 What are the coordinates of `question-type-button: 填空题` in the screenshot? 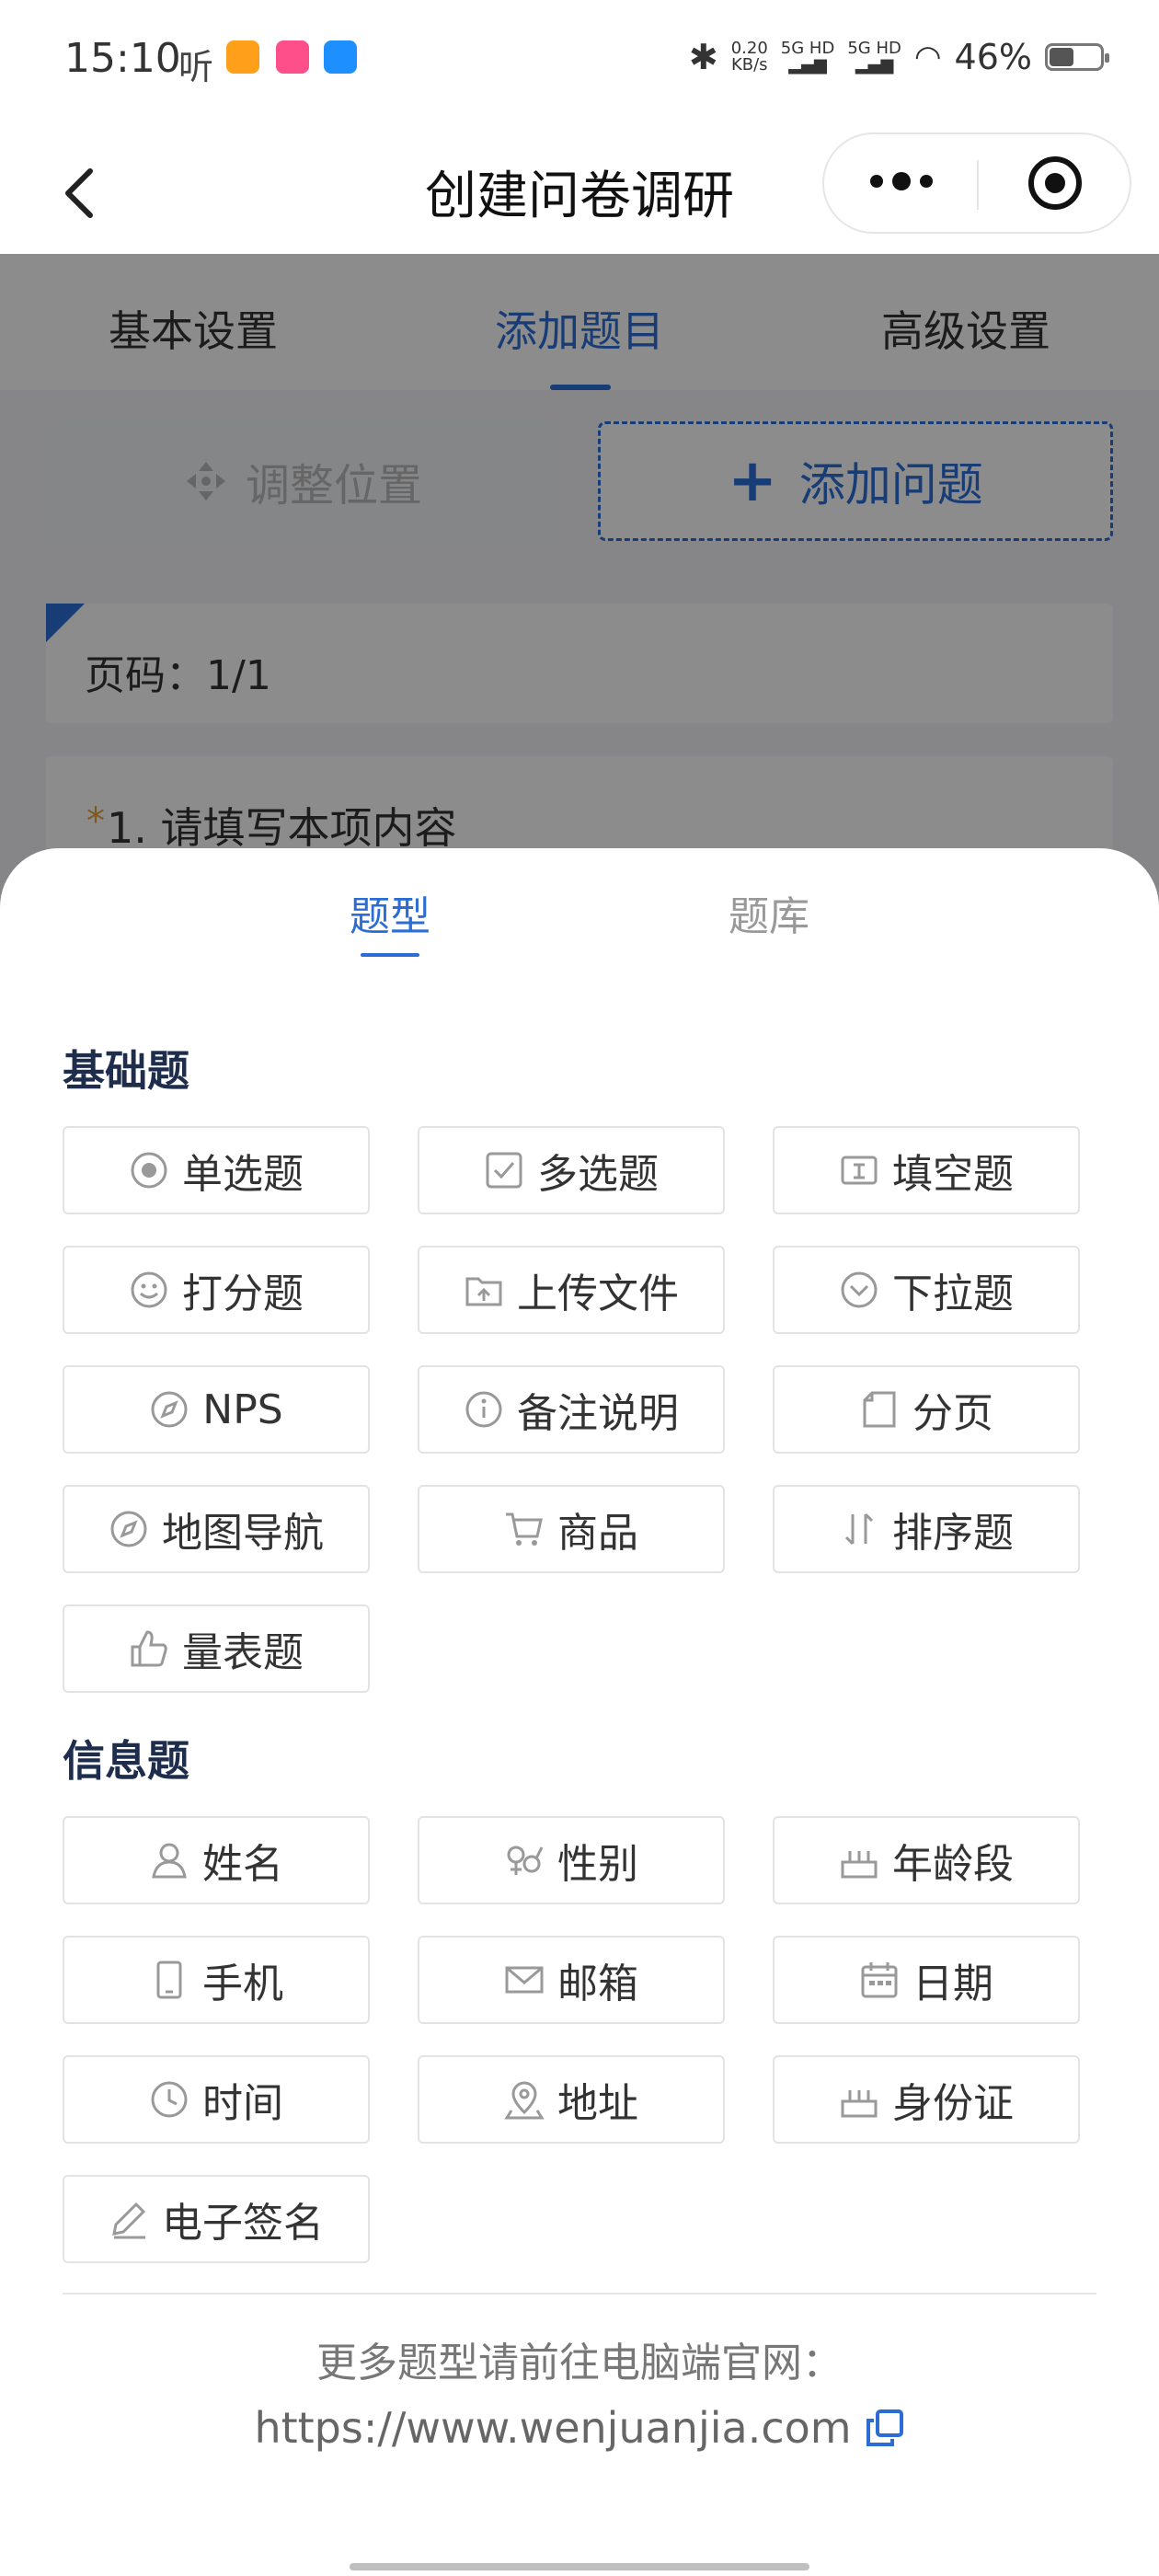 It's located at (926, 1170).